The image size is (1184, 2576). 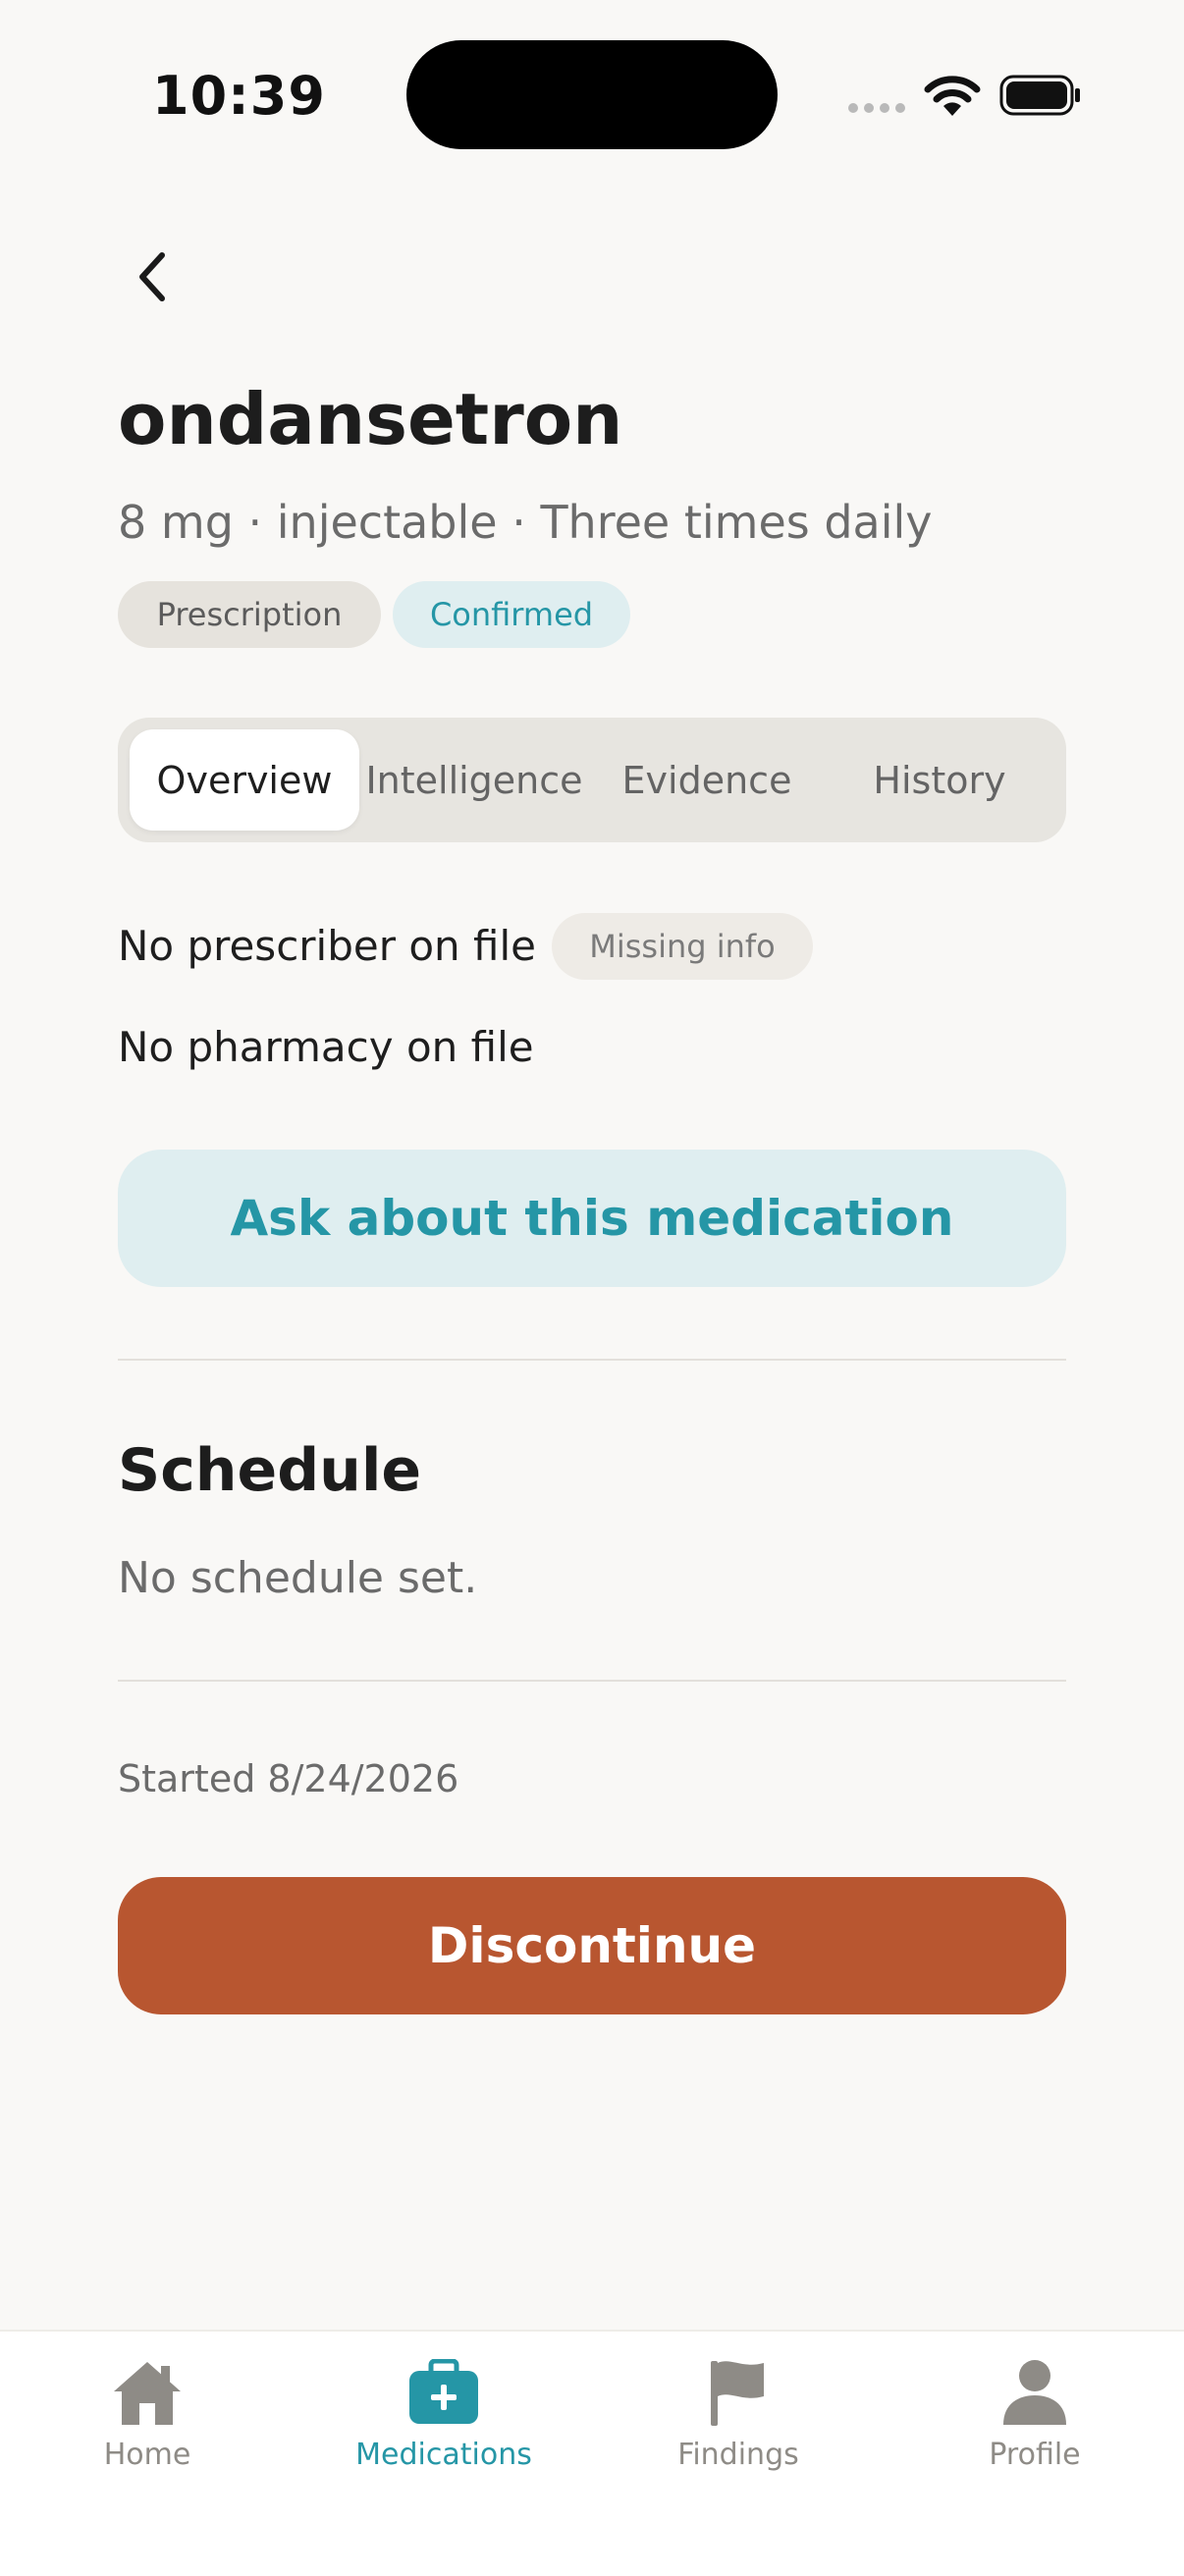 What do you see at coordinates (952, 96) in the screenshot?
I see `wifi-icon` at bounding box center [952, 96].